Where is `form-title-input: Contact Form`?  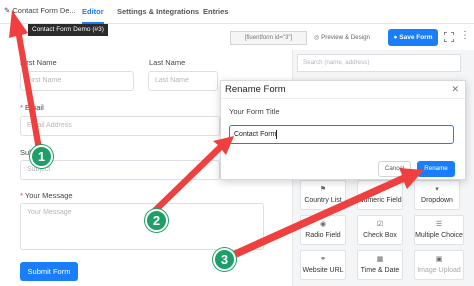
form-title-input: Contact Form is located at coordinates (341, 134).